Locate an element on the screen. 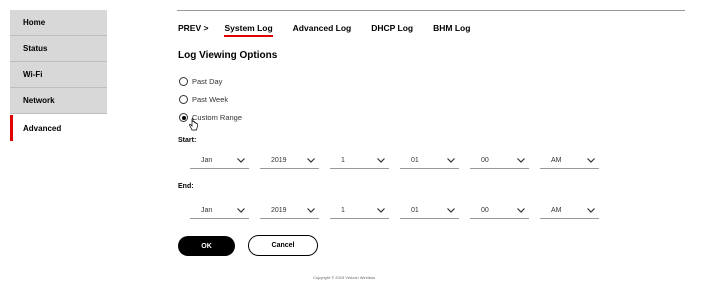 This screenshot has width=708, height=283. tab-system-log: System Log is located at coordinates (248, 30).